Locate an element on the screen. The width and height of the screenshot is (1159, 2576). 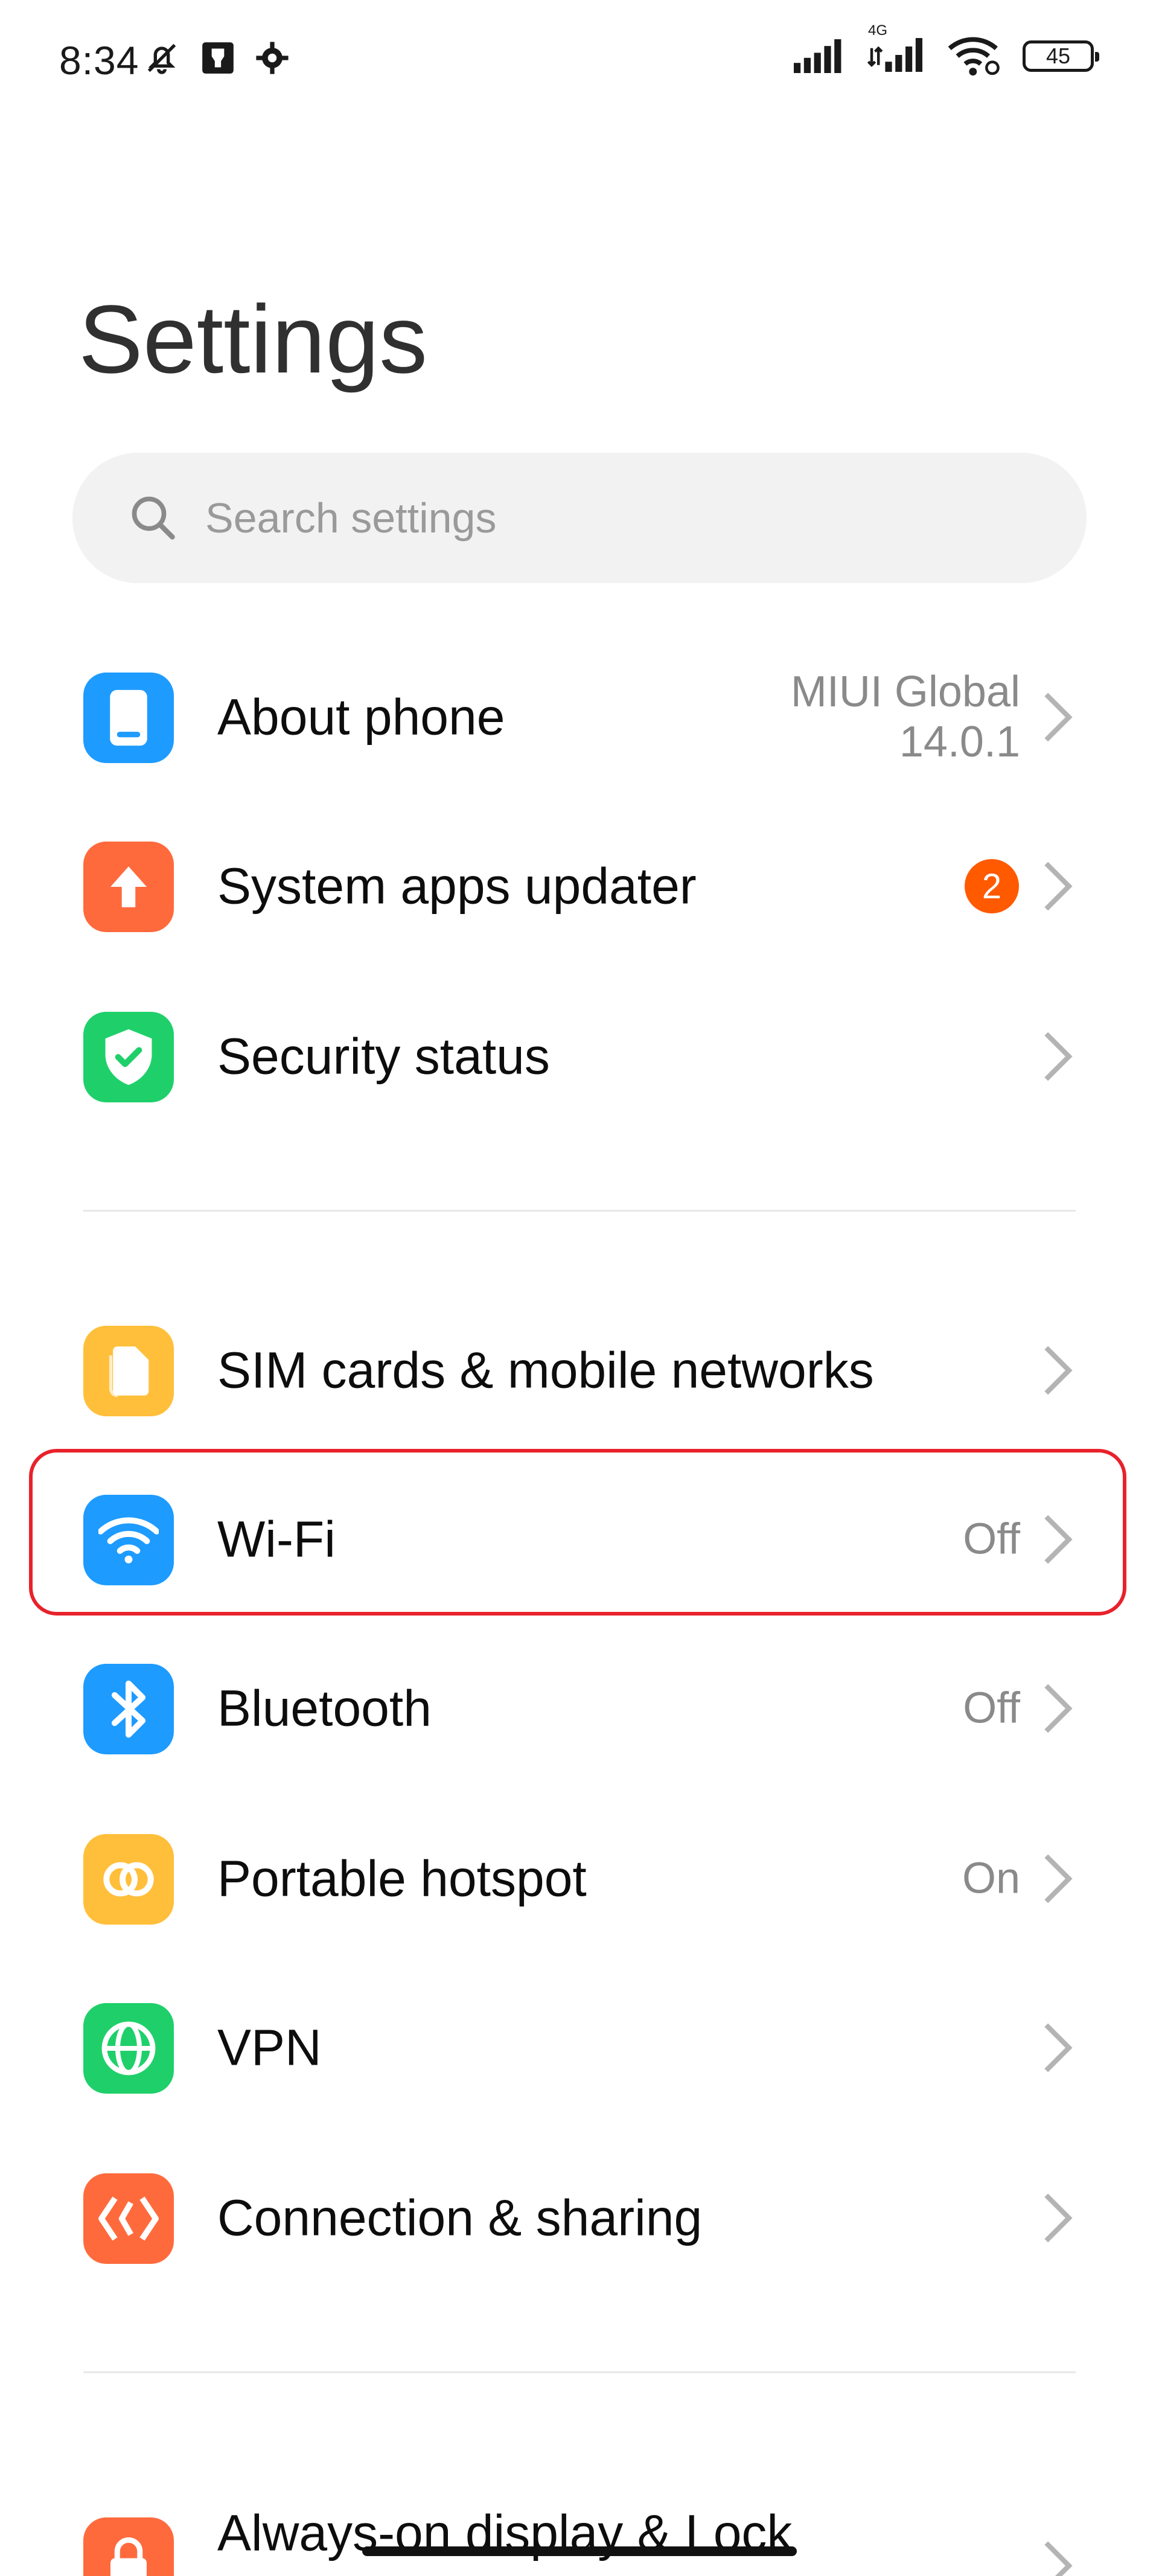
status-left-icons is located at coordinates (216, 58).